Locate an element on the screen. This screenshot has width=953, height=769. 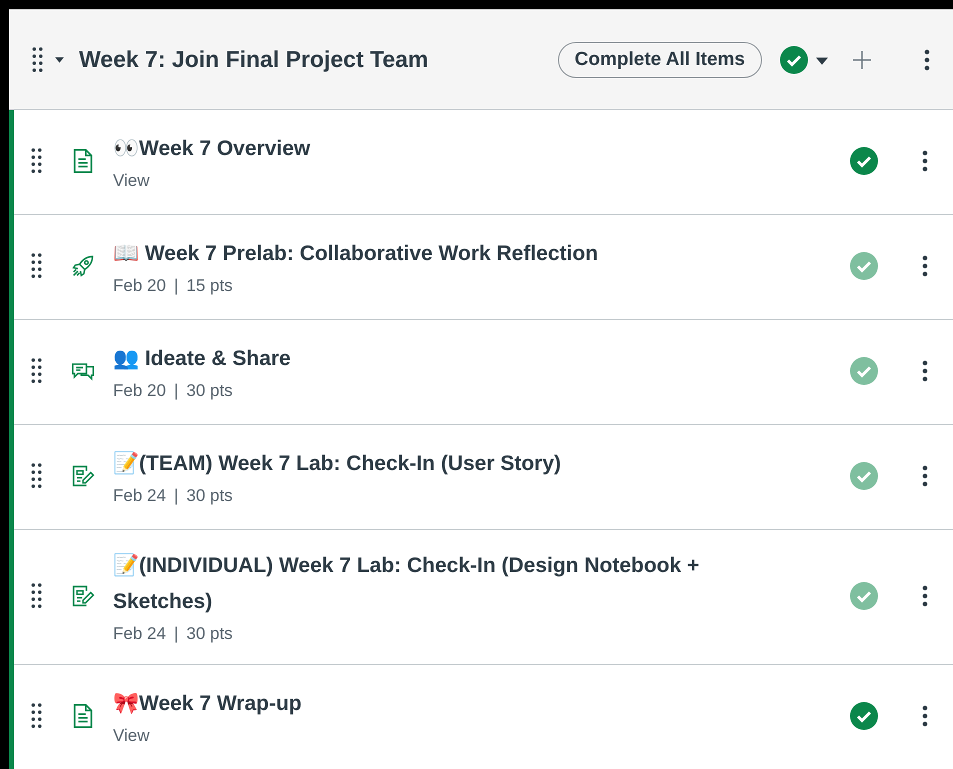
item-title-link: 👀Week 7 Overview is located at coordinates (458, 149).